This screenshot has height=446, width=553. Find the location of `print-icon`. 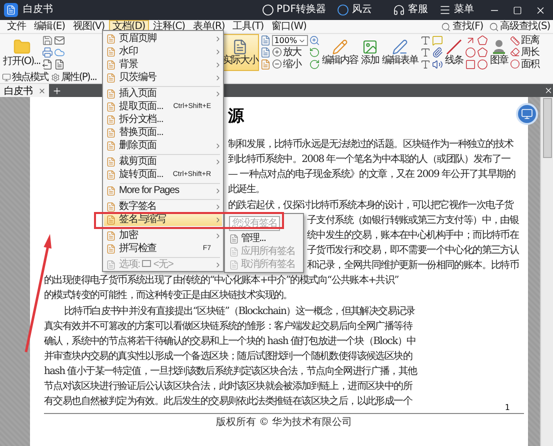

print-icon is located at coordinates (48, 52).